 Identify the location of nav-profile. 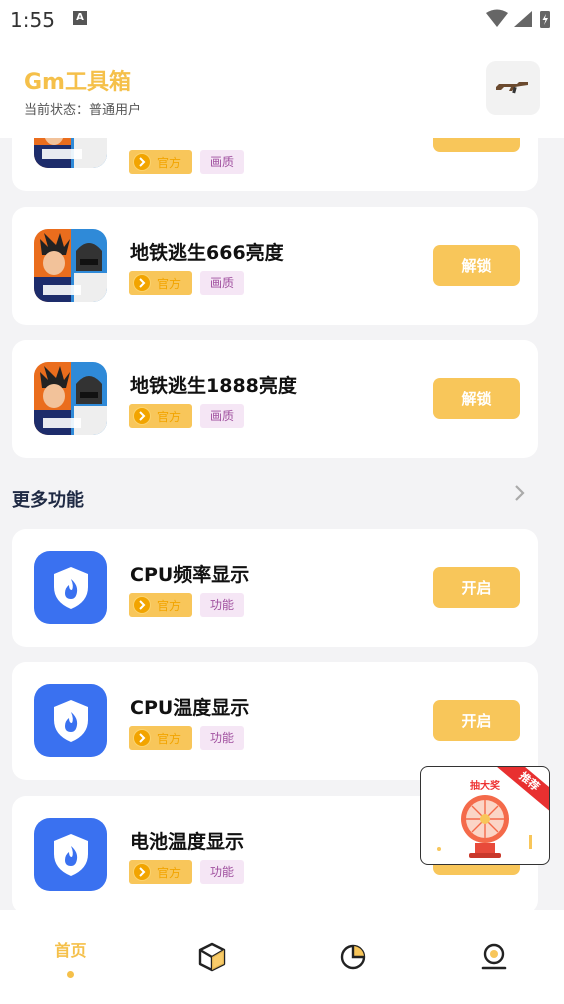
(493, 957).